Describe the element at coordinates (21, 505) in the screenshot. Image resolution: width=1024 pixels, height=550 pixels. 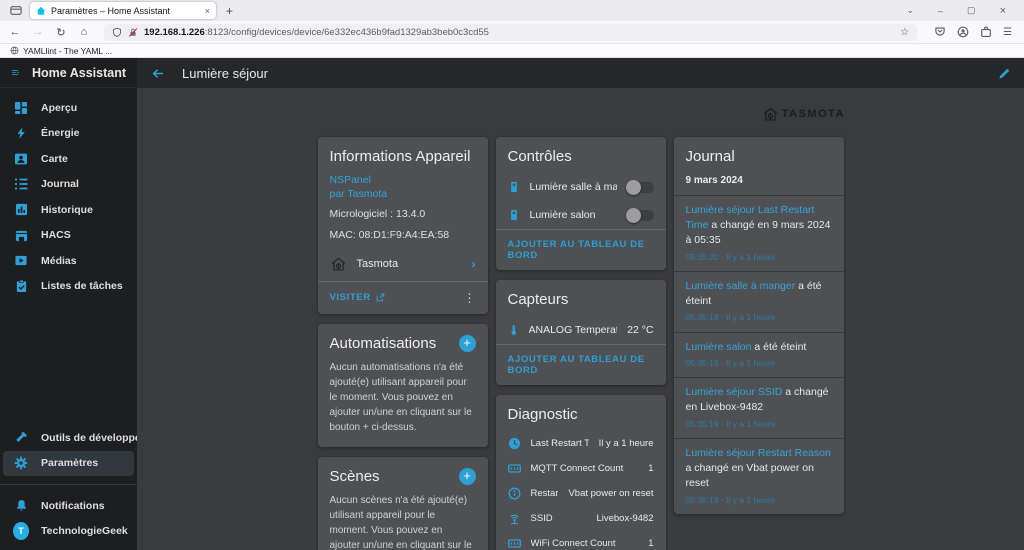
I see `bell-icon` at that location.